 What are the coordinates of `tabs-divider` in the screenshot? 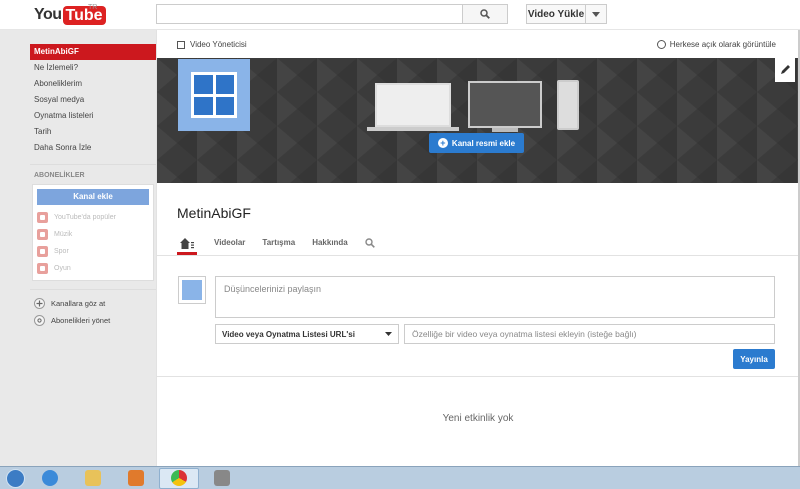 It's located at (478, 255).